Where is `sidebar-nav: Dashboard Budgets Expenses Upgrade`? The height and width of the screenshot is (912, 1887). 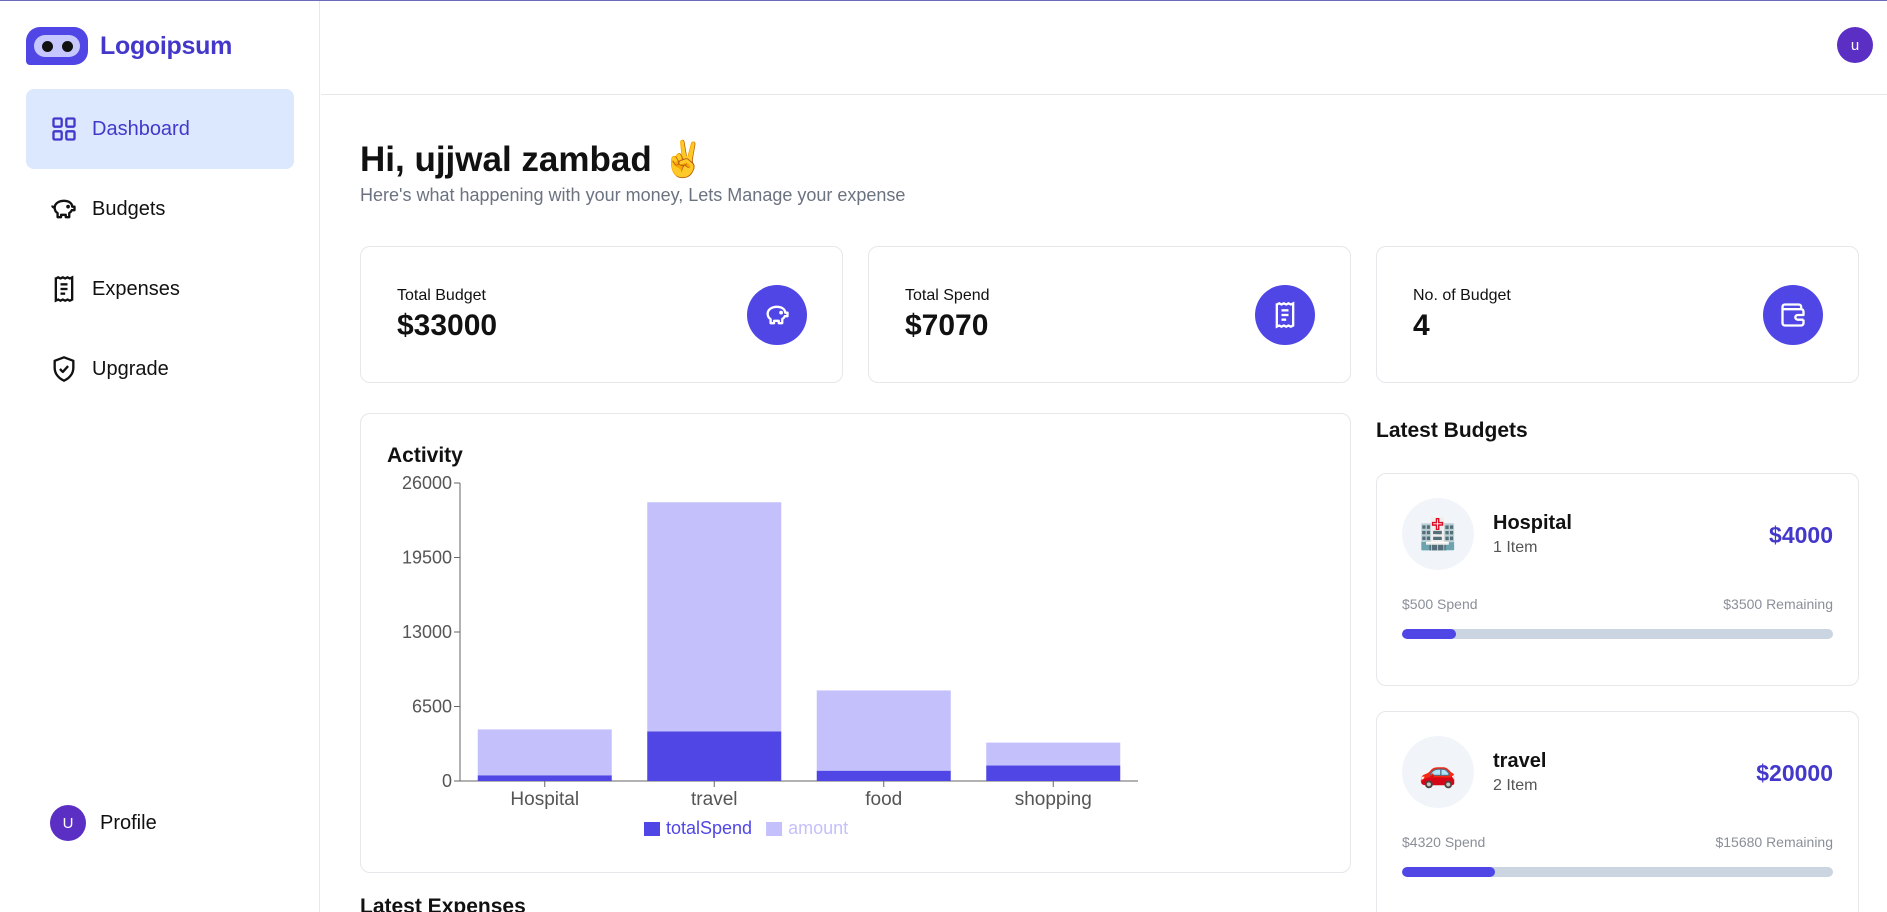
sidebar-nav: Dashboard Budgets Expenses Upgrade is located at coordinates (160, 249).